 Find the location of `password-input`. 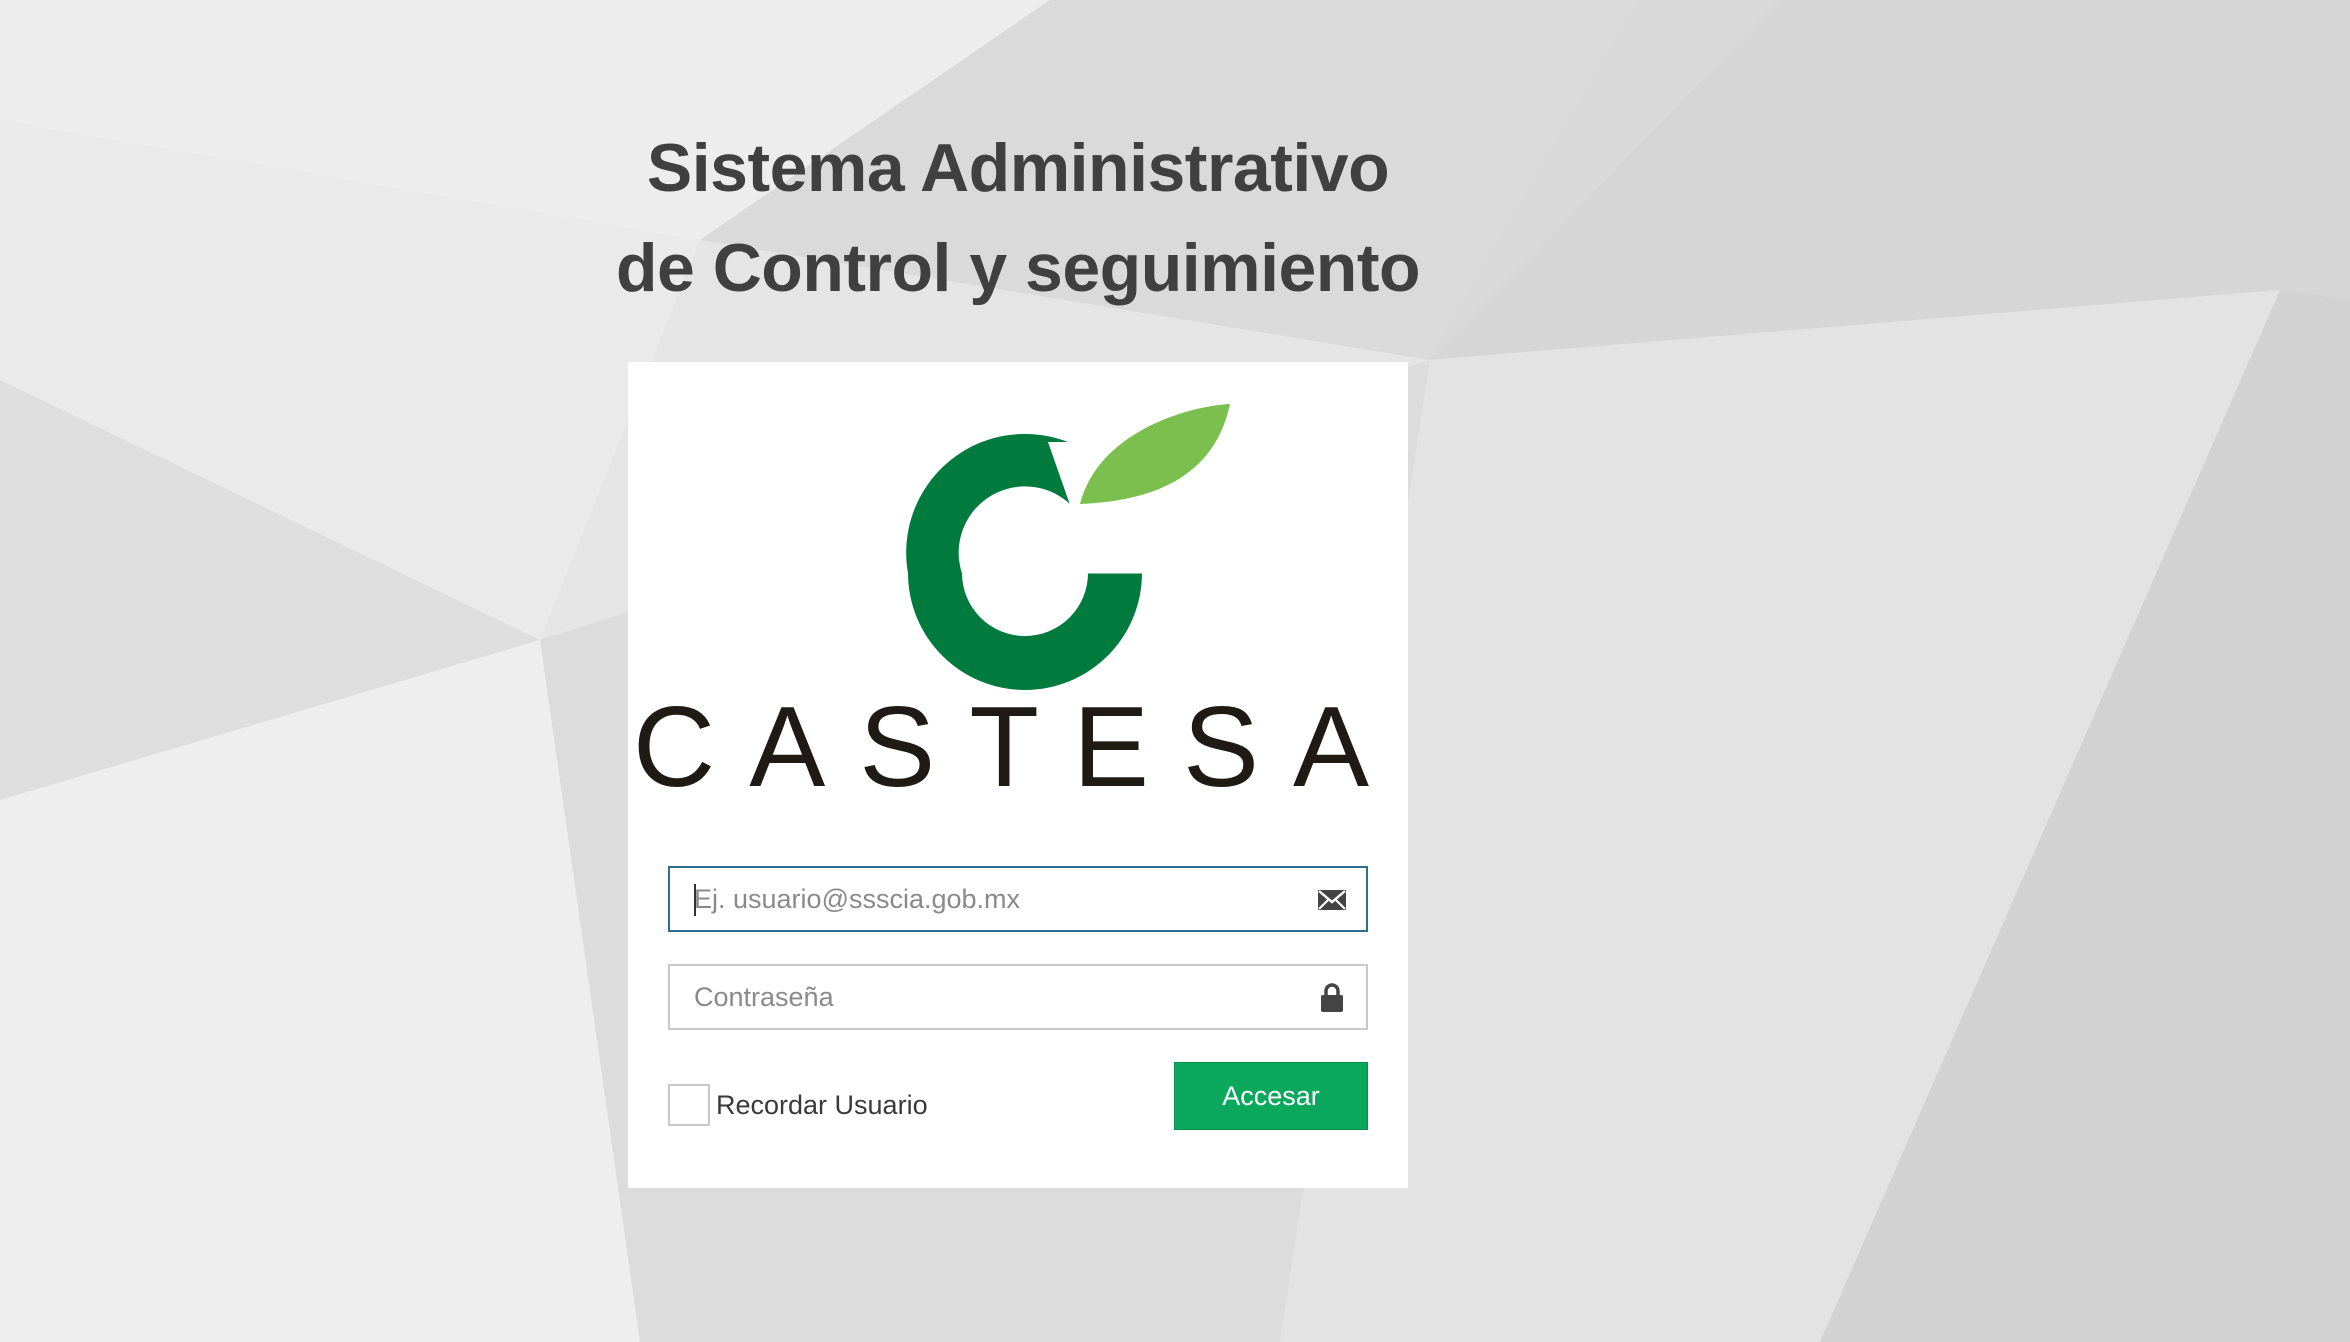

password-input is located at coordinates (980, 997).